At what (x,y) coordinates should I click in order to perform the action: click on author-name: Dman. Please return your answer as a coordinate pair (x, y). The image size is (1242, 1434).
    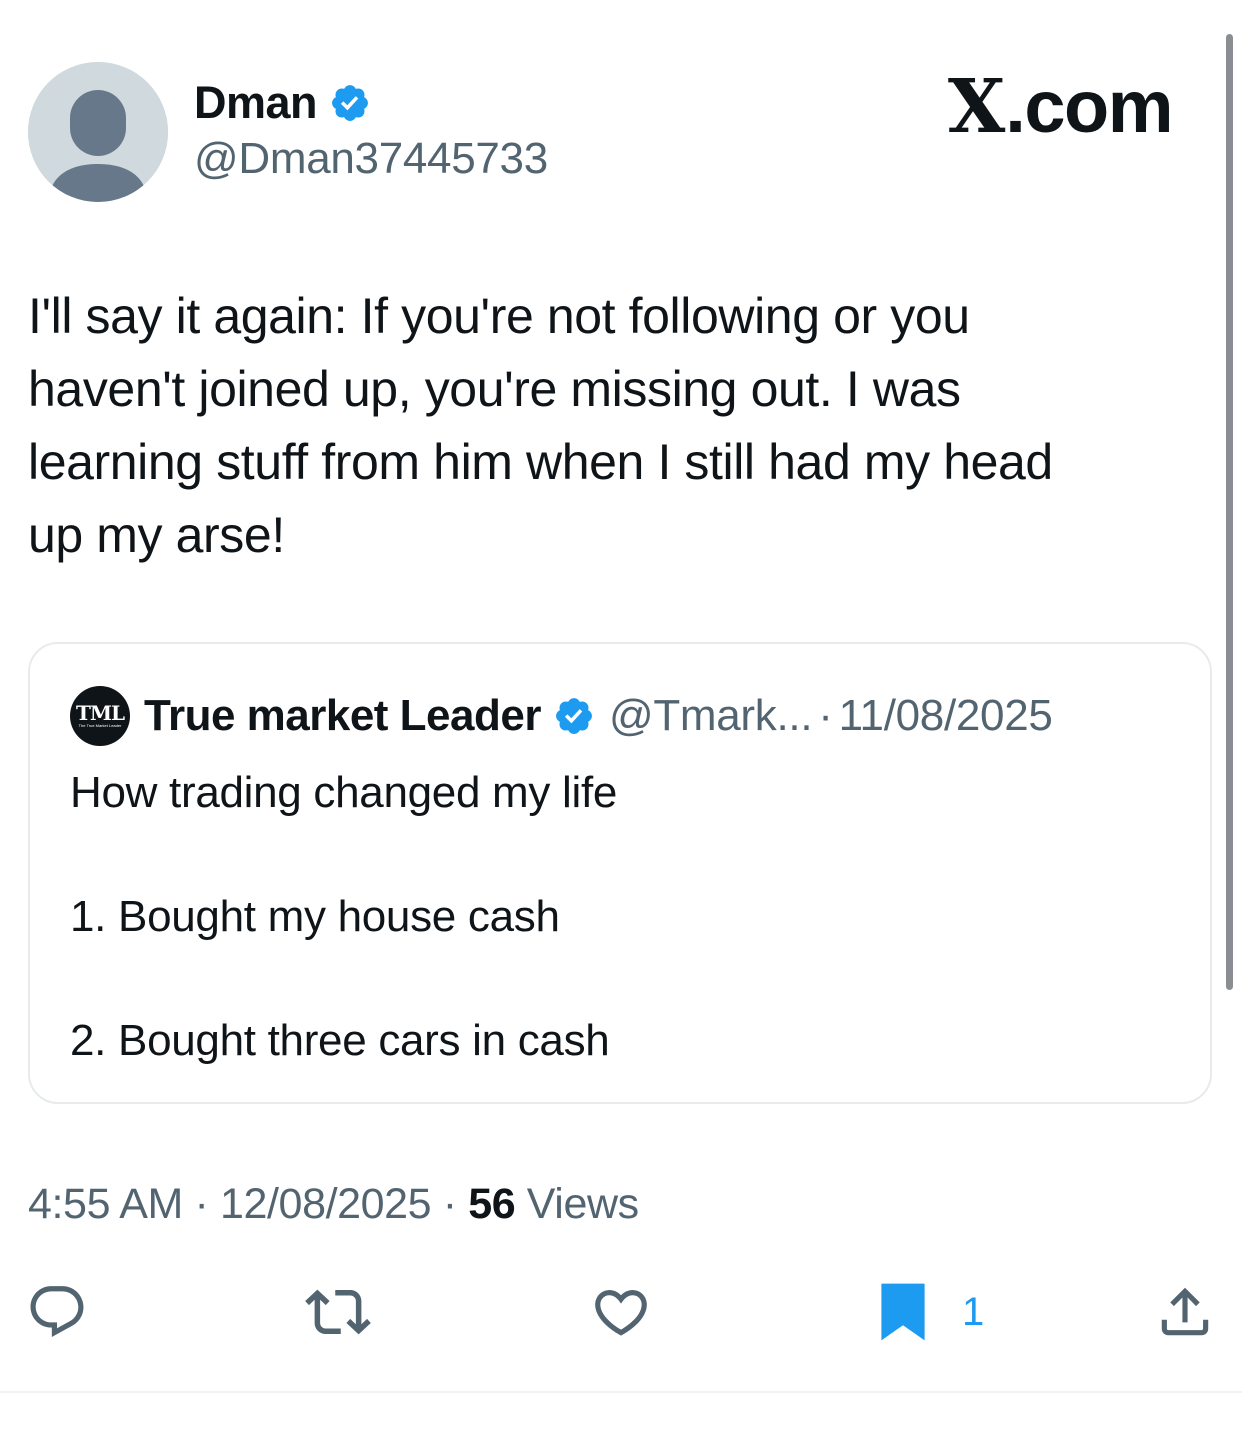
    Looking at the image, I should click on (256, 103).